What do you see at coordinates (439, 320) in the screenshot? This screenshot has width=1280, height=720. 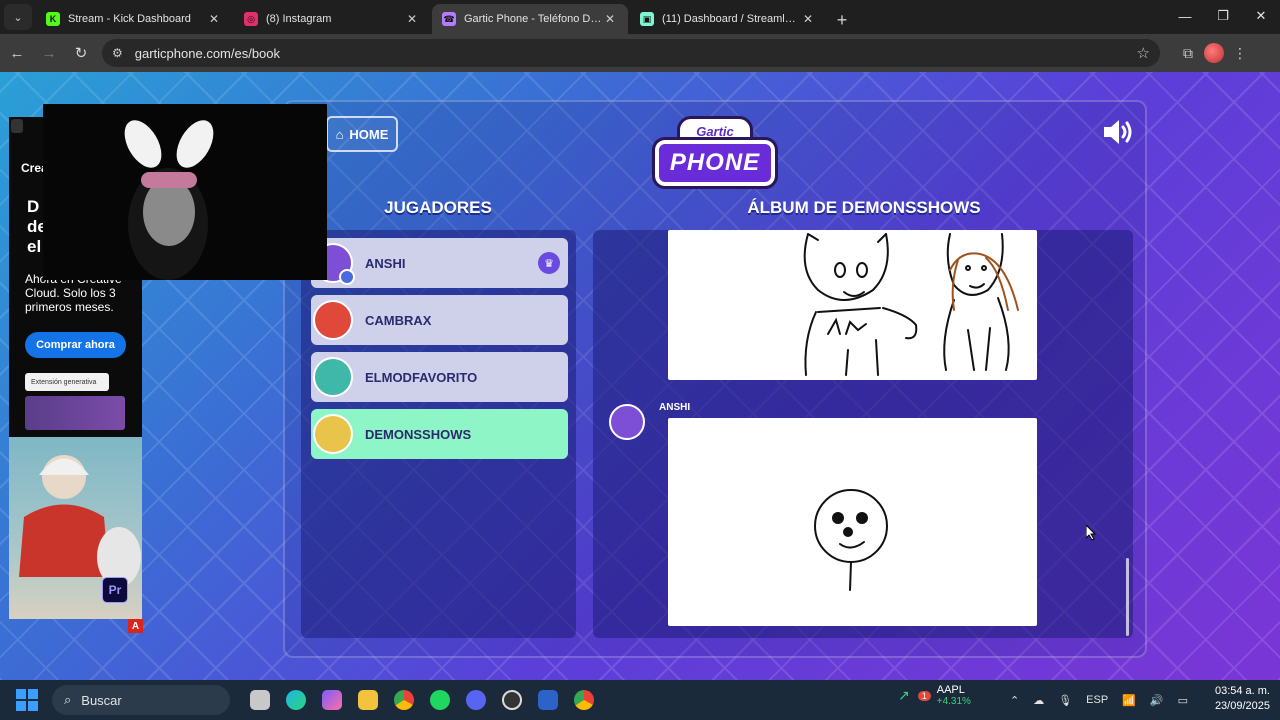 I see `player-row: CAMBRAX` at bounding box center [439, 320].